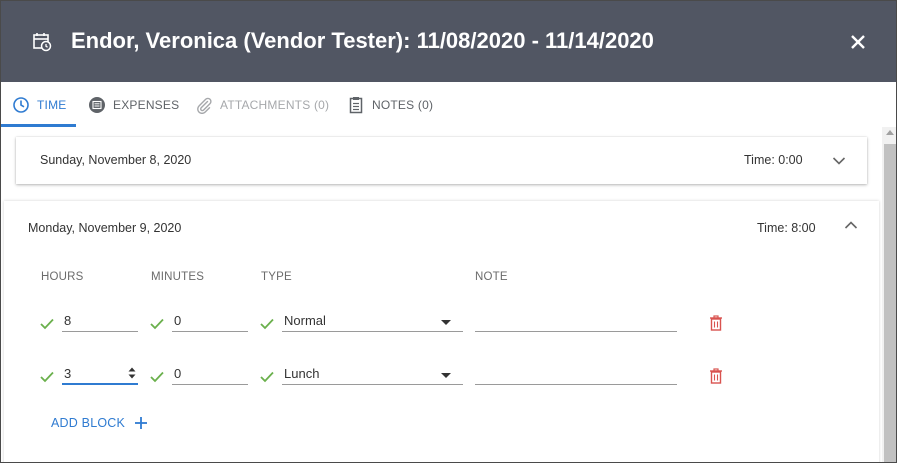  Describe the element at coordinates (372, 374) in the screenshot. I see `type-select: Lunch` at that location.